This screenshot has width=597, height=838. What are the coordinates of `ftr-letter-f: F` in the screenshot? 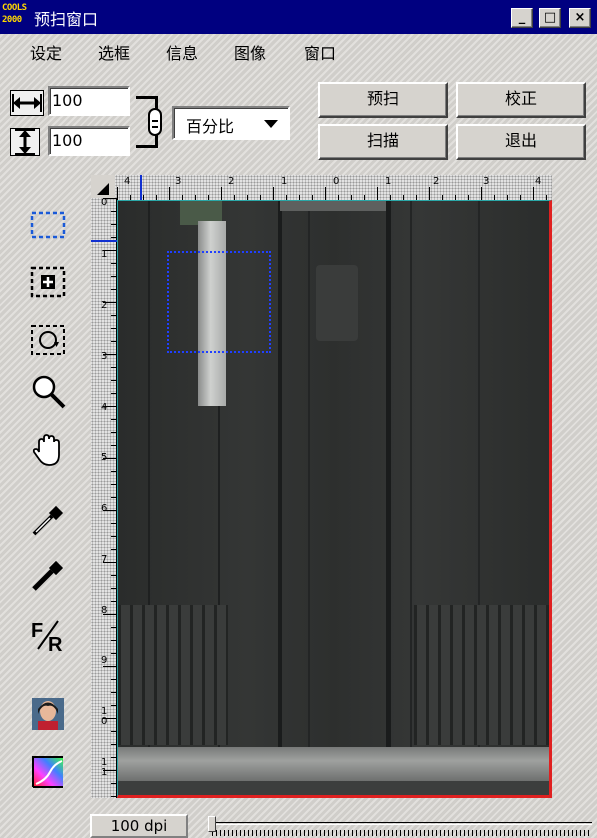 It's located at (37, 631).